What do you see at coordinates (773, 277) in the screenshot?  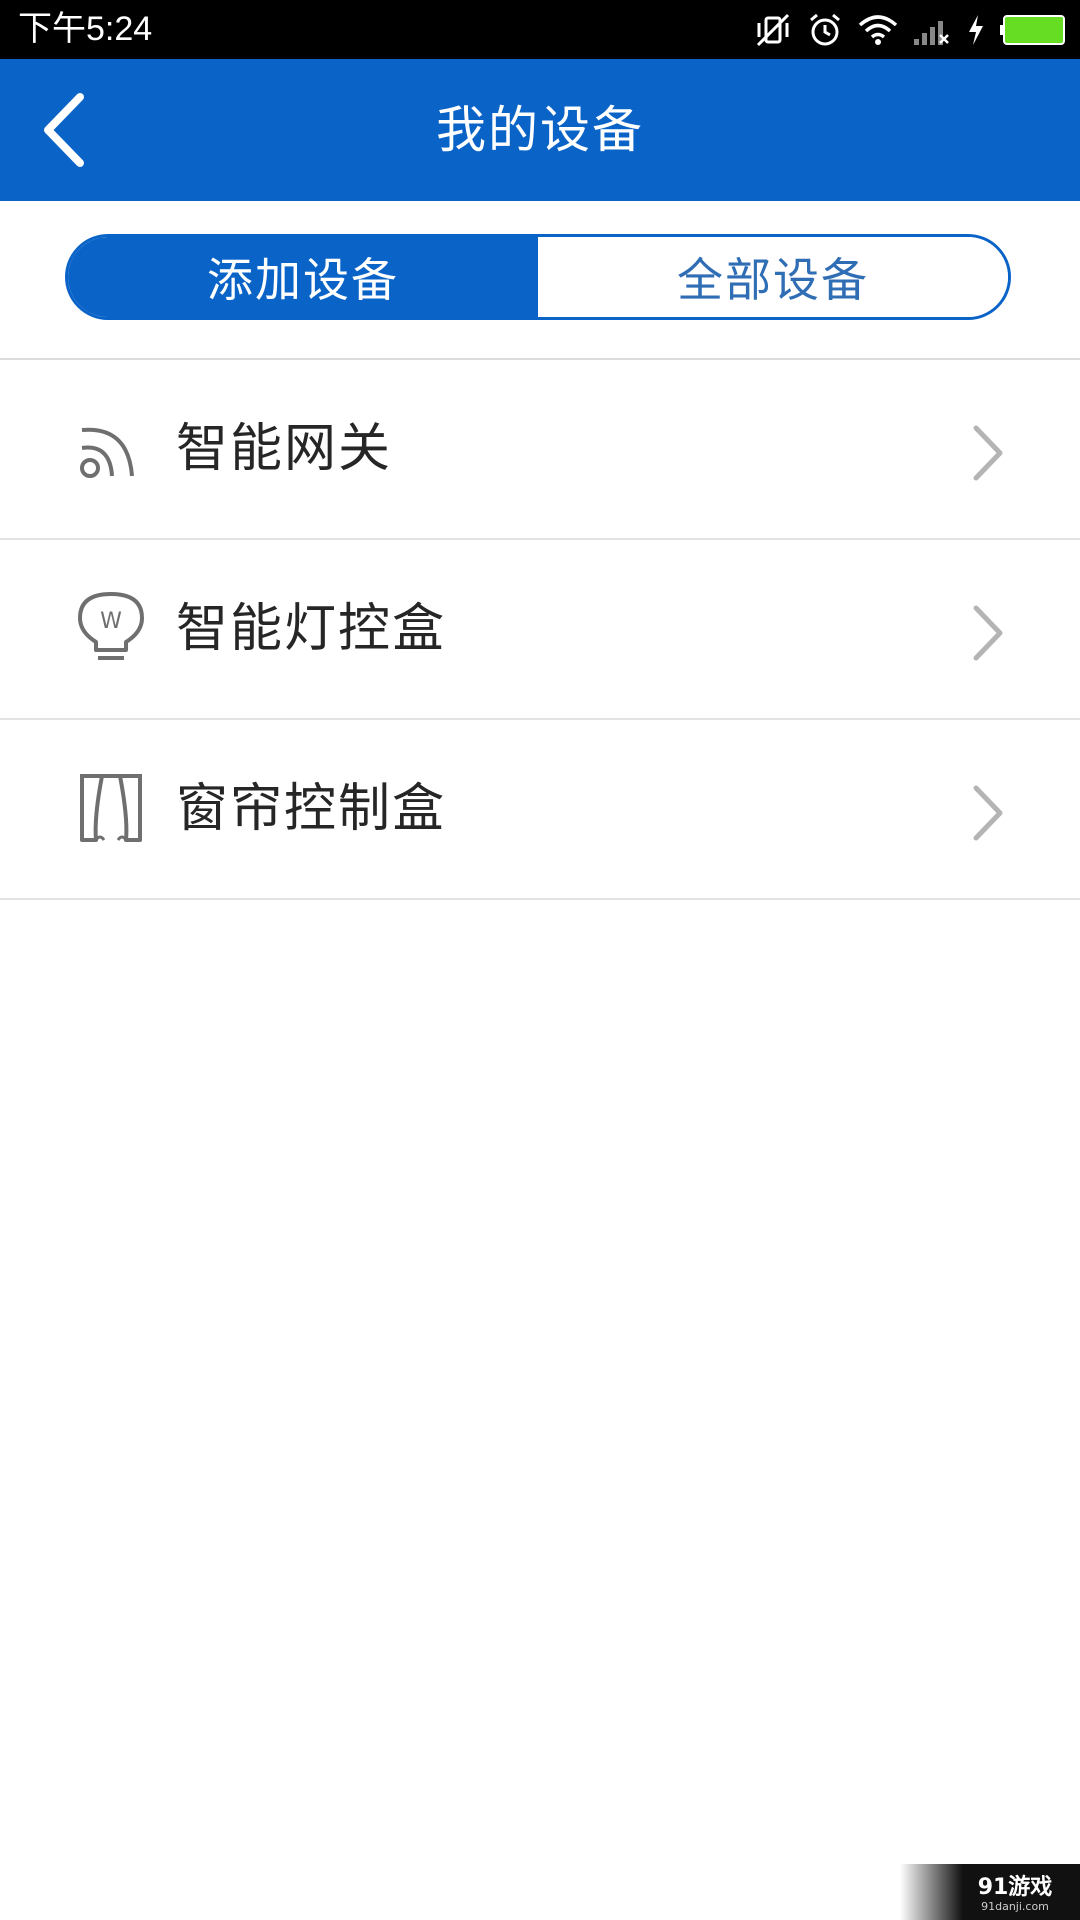 I see `tab-all-devices: 全部设备` at bounding box center [773, 277].